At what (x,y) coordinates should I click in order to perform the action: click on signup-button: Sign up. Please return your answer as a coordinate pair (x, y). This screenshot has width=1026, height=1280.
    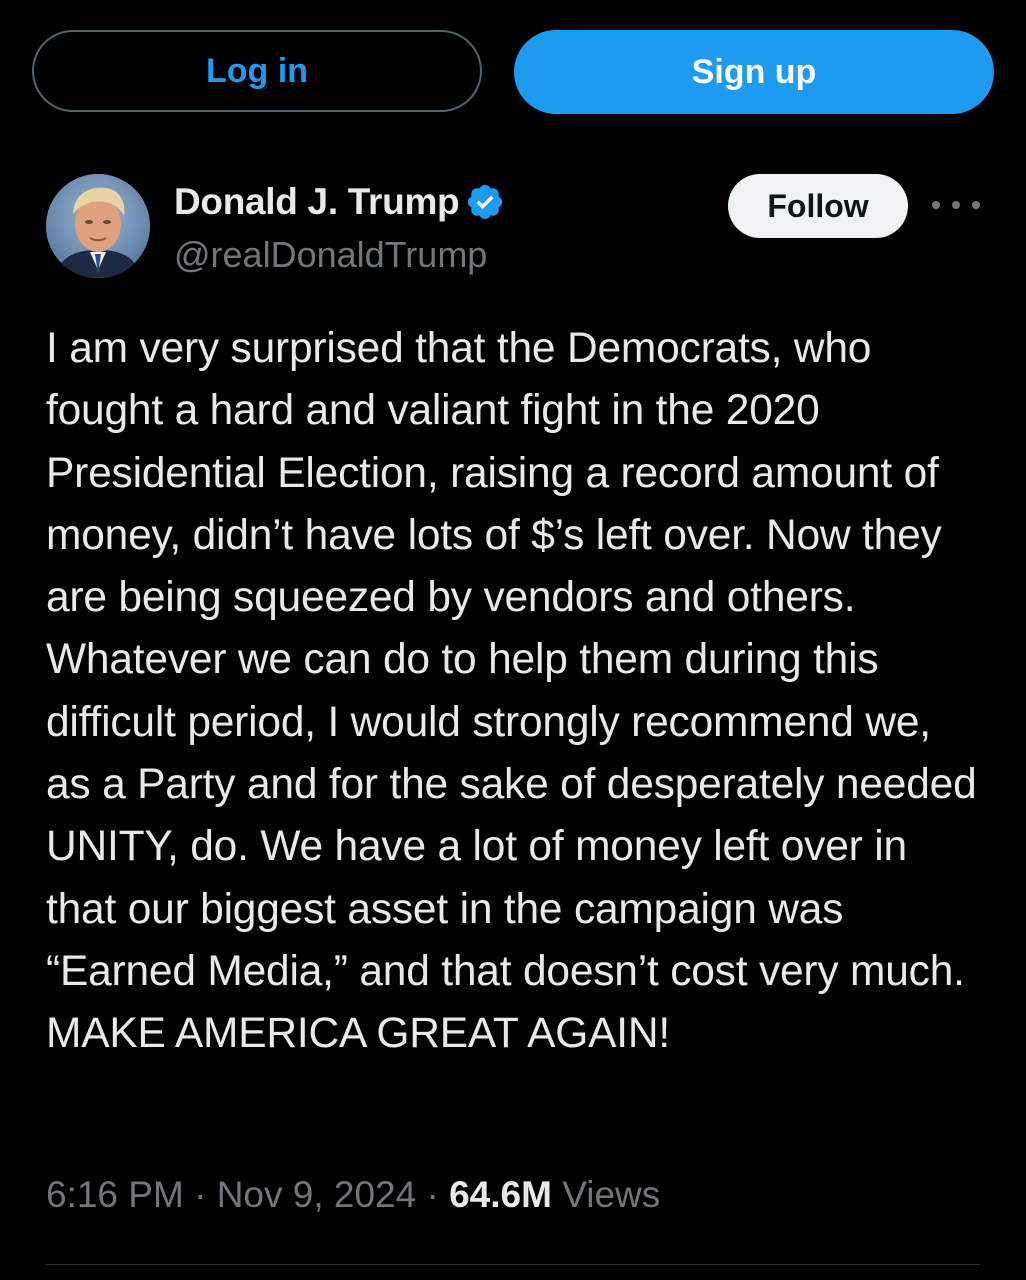
    Looking at the image, I should click on (754, 72).